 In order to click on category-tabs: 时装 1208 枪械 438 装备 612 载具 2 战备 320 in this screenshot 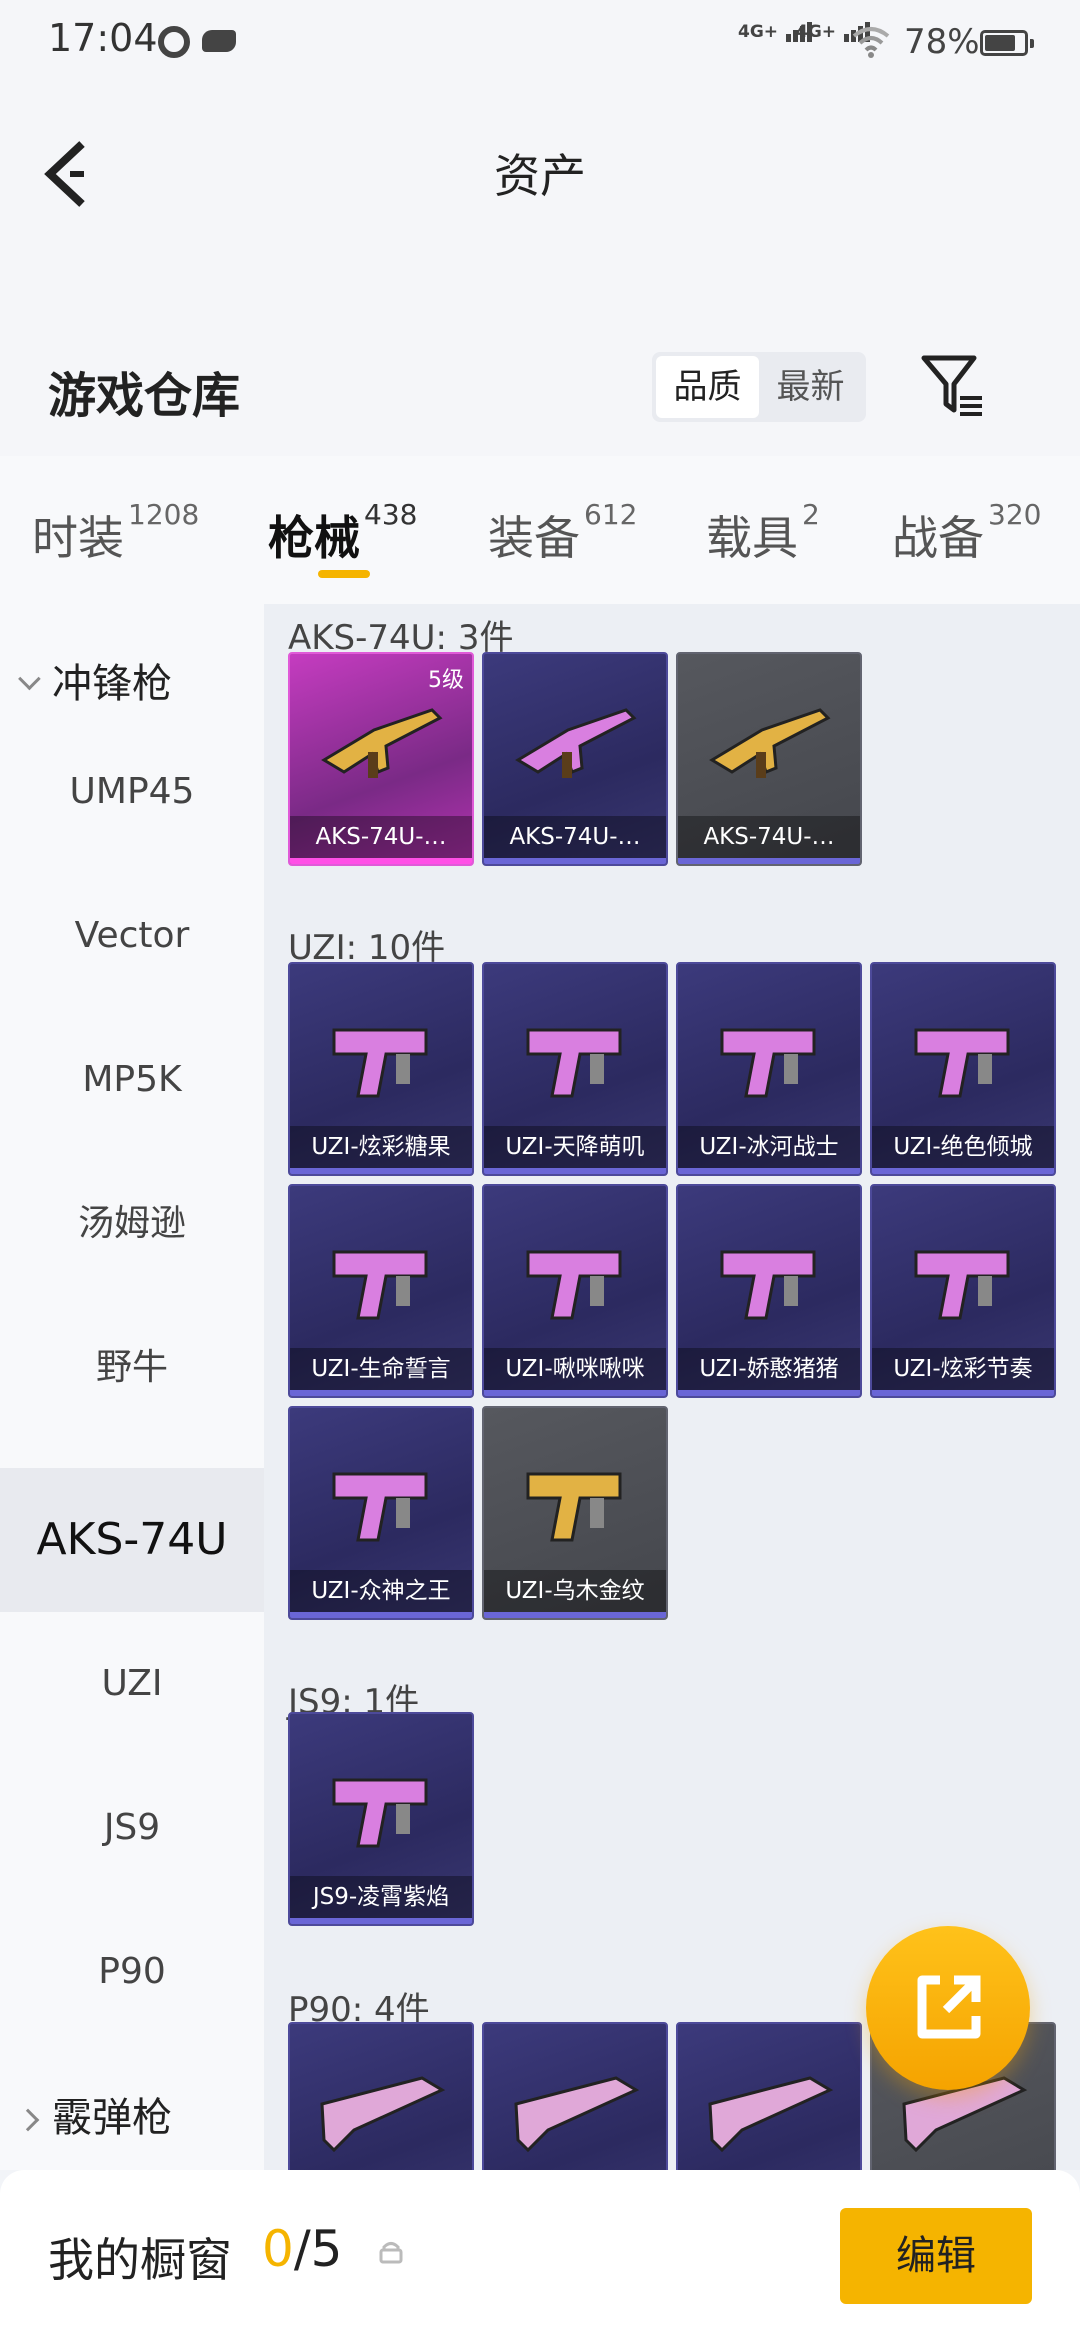, I will do `click(540, 530)`.